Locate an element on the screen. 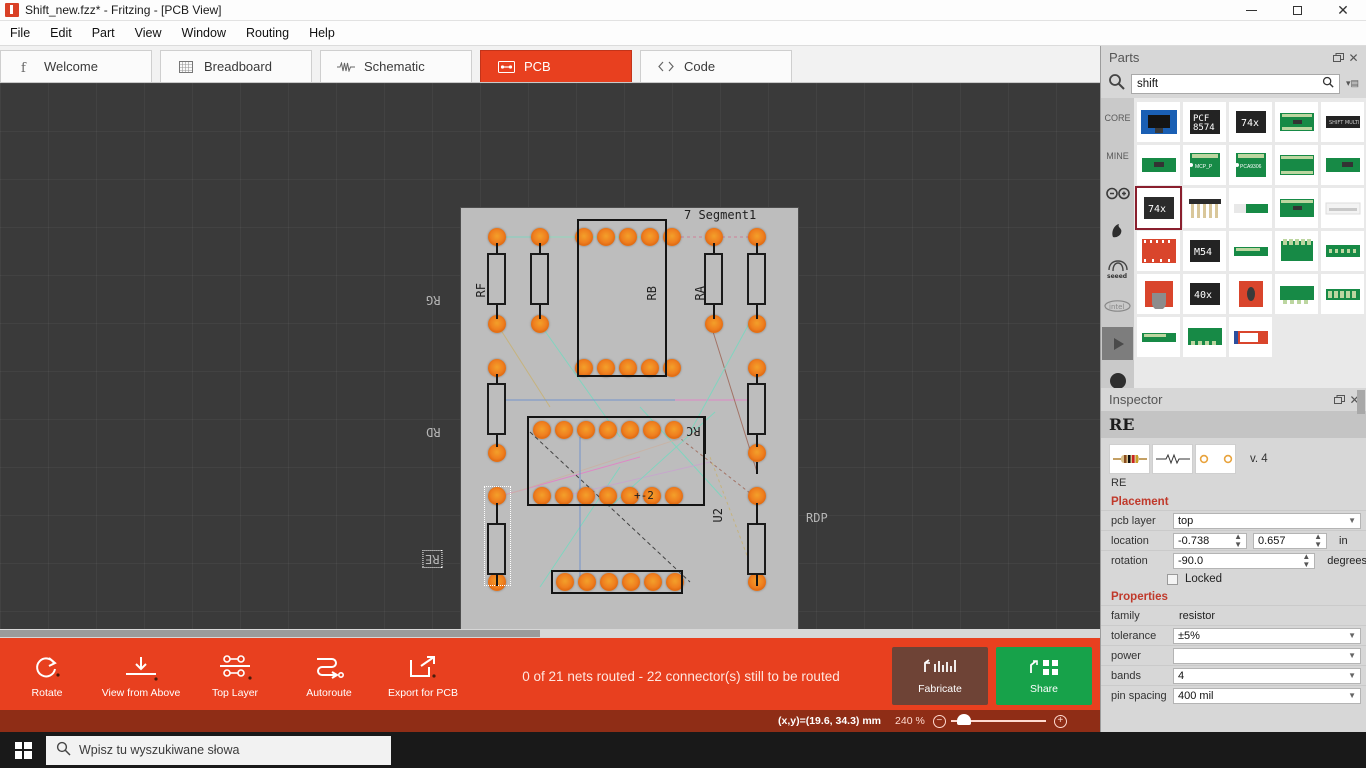 This screenshot has width=1366, height=768. zoom-slider-thumb is located at coordinates (963, 719).